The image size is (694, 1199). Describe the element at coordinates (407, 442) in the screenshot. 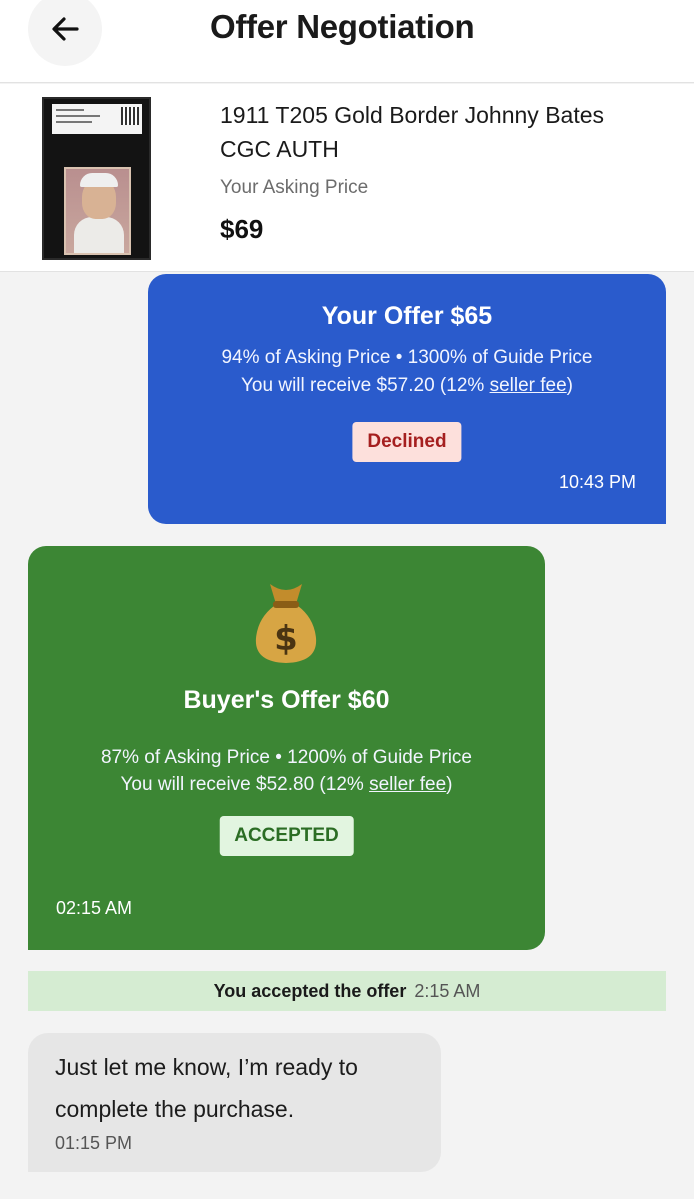

I see `declined-badge: Declined` at that location.